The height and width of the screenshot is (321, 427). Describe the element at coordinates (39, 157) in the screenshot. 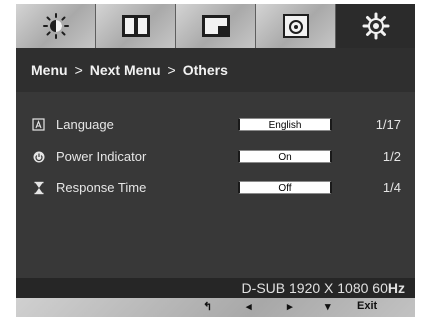

I see `power-indicator-icon` at that location.